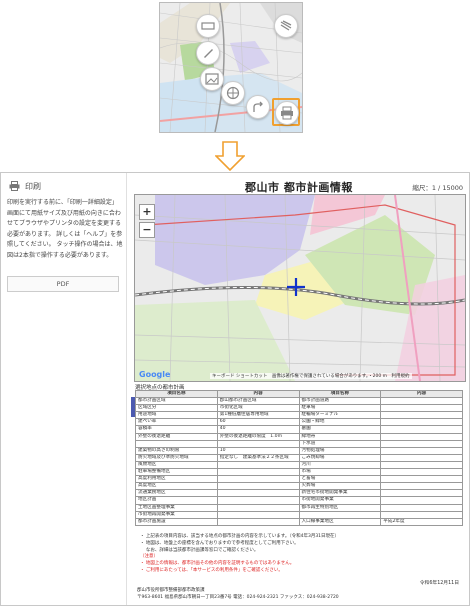 Image resolution: width=473 pixels, height=608 pixels. I want to click on table-row: 地区計画 市街地開発事業, so click(299, 500).